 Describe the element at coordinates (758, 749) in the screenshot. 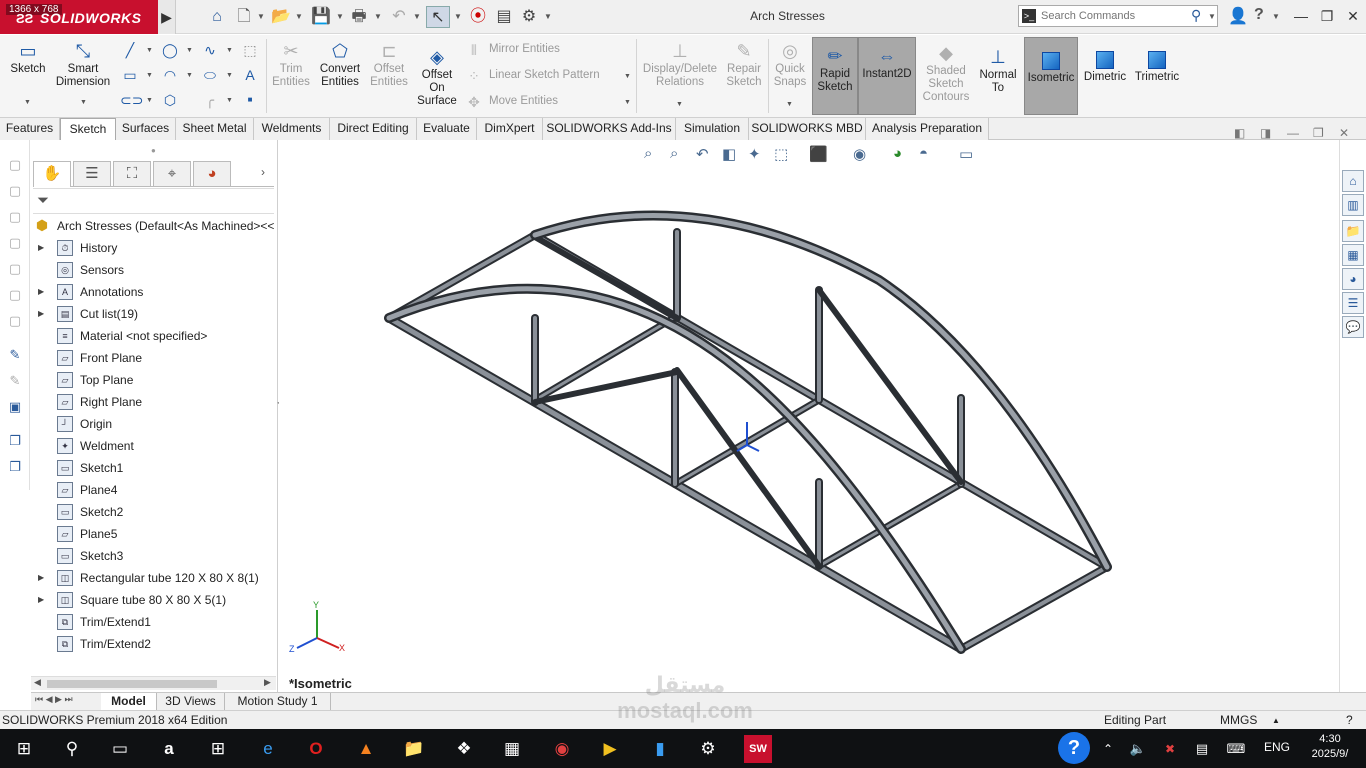

I see `solidworks-taskbar-icon: SW` at that location.